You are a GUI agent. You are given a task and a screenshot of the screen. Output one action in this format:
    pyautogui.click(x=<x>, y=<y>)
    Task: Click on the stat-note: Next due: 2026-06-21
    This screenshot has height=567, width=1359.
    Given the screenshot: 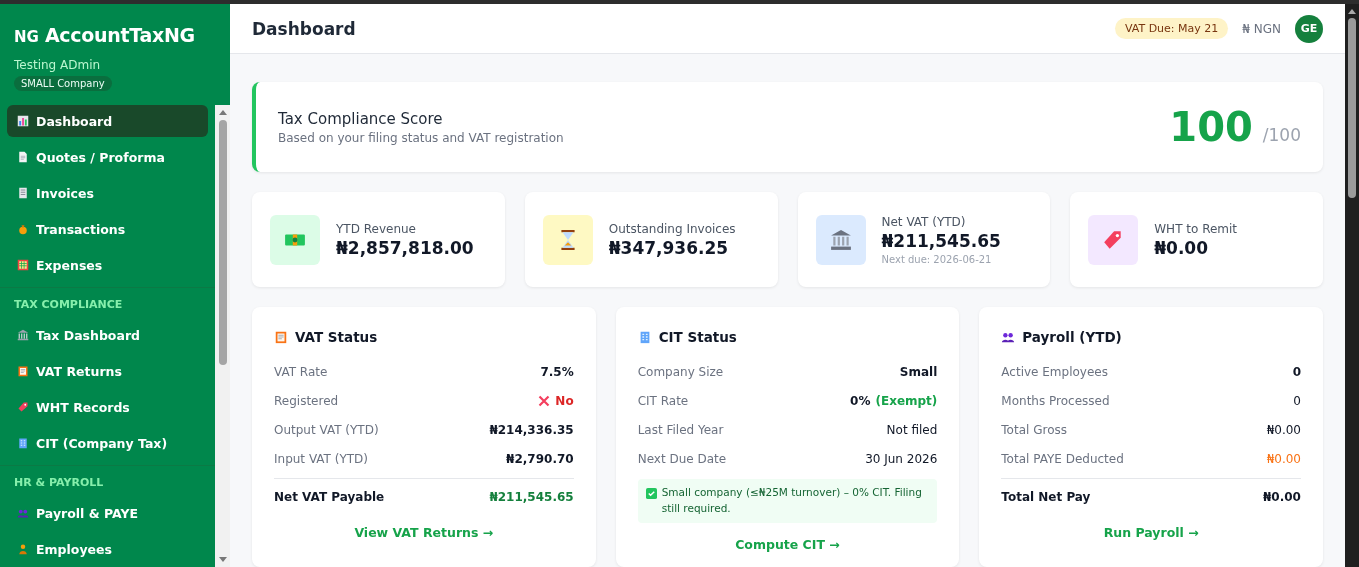 What is the action you would take?
    pyautogui.click(x=937, y=259)
    